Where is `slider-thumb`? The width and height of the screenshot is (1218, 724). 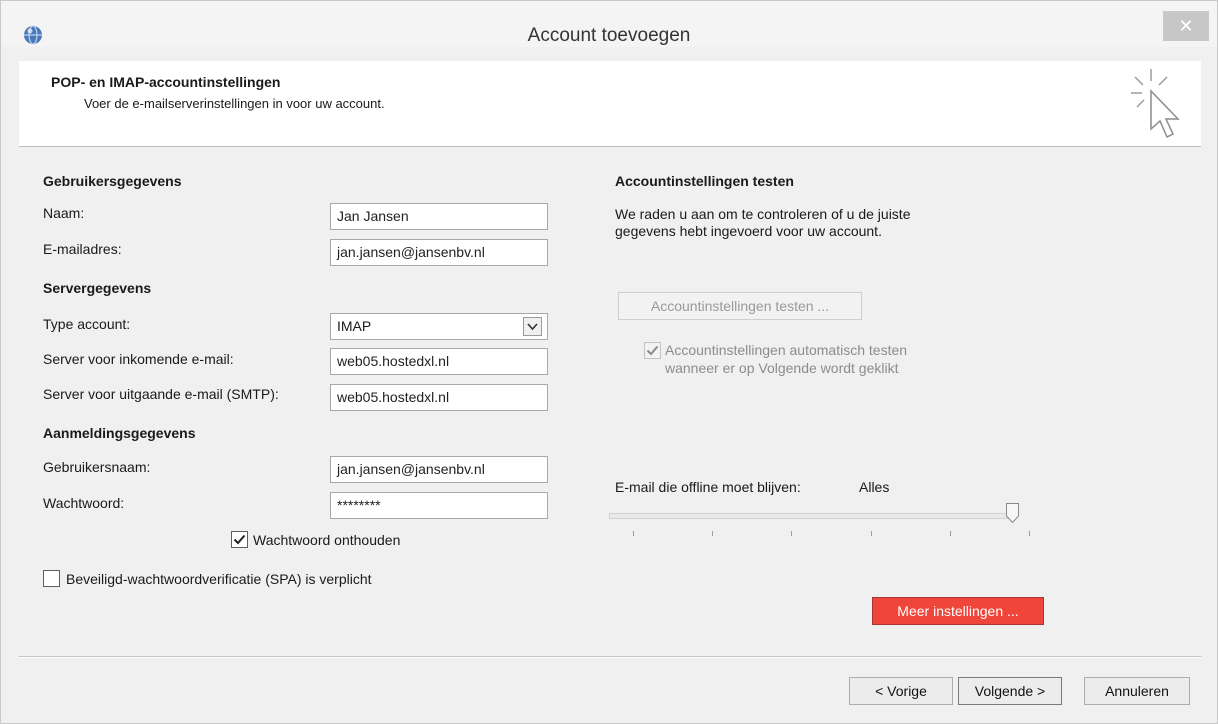 slider-thumb is located at coordinates (1012, 513).